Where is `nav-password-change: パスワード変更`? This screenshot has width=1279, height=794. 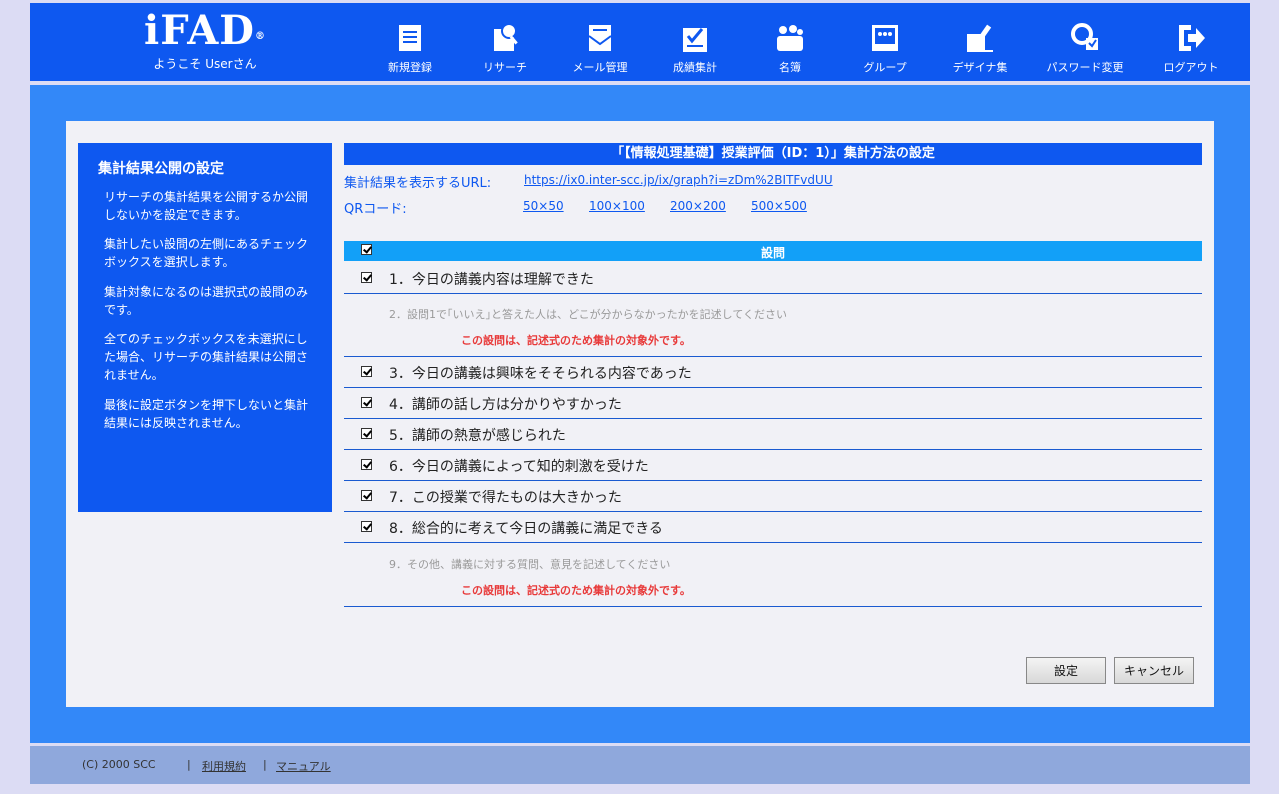
nav-password-change: パスワード変更 is located at coordinates (1085, 50).